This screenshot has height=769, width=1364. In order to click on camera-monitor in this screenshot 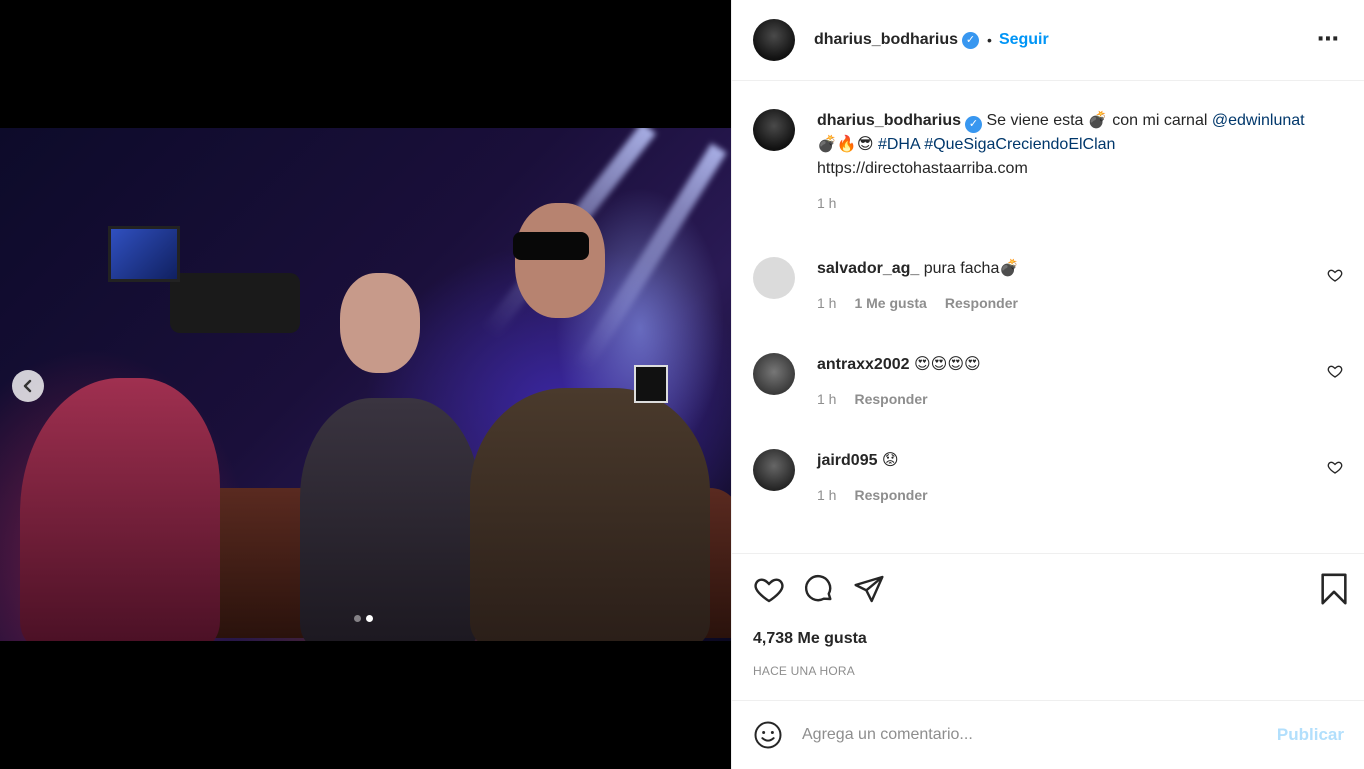, I will do `click(144, 254)`.